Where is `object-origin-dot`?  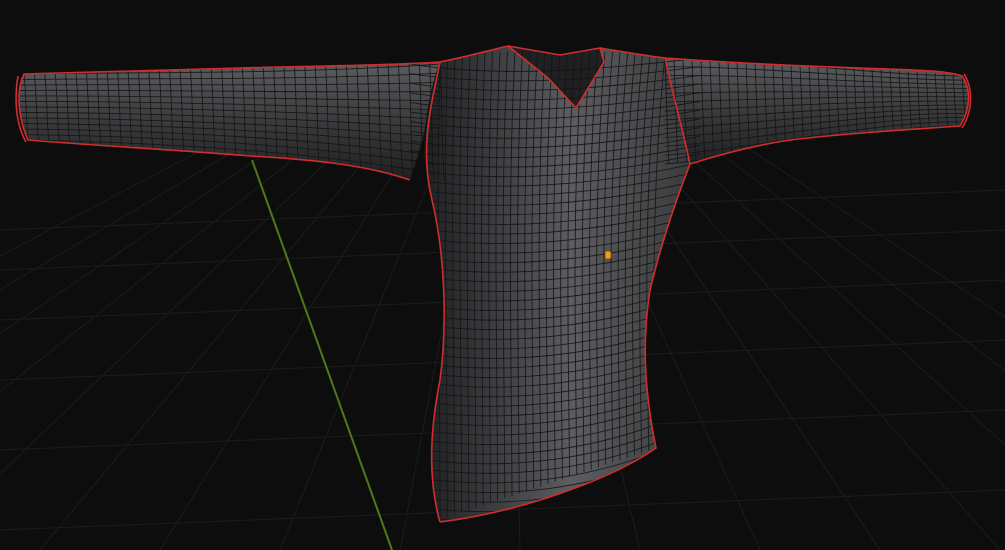
object-origin-dot is located at coordinates (608, 255).